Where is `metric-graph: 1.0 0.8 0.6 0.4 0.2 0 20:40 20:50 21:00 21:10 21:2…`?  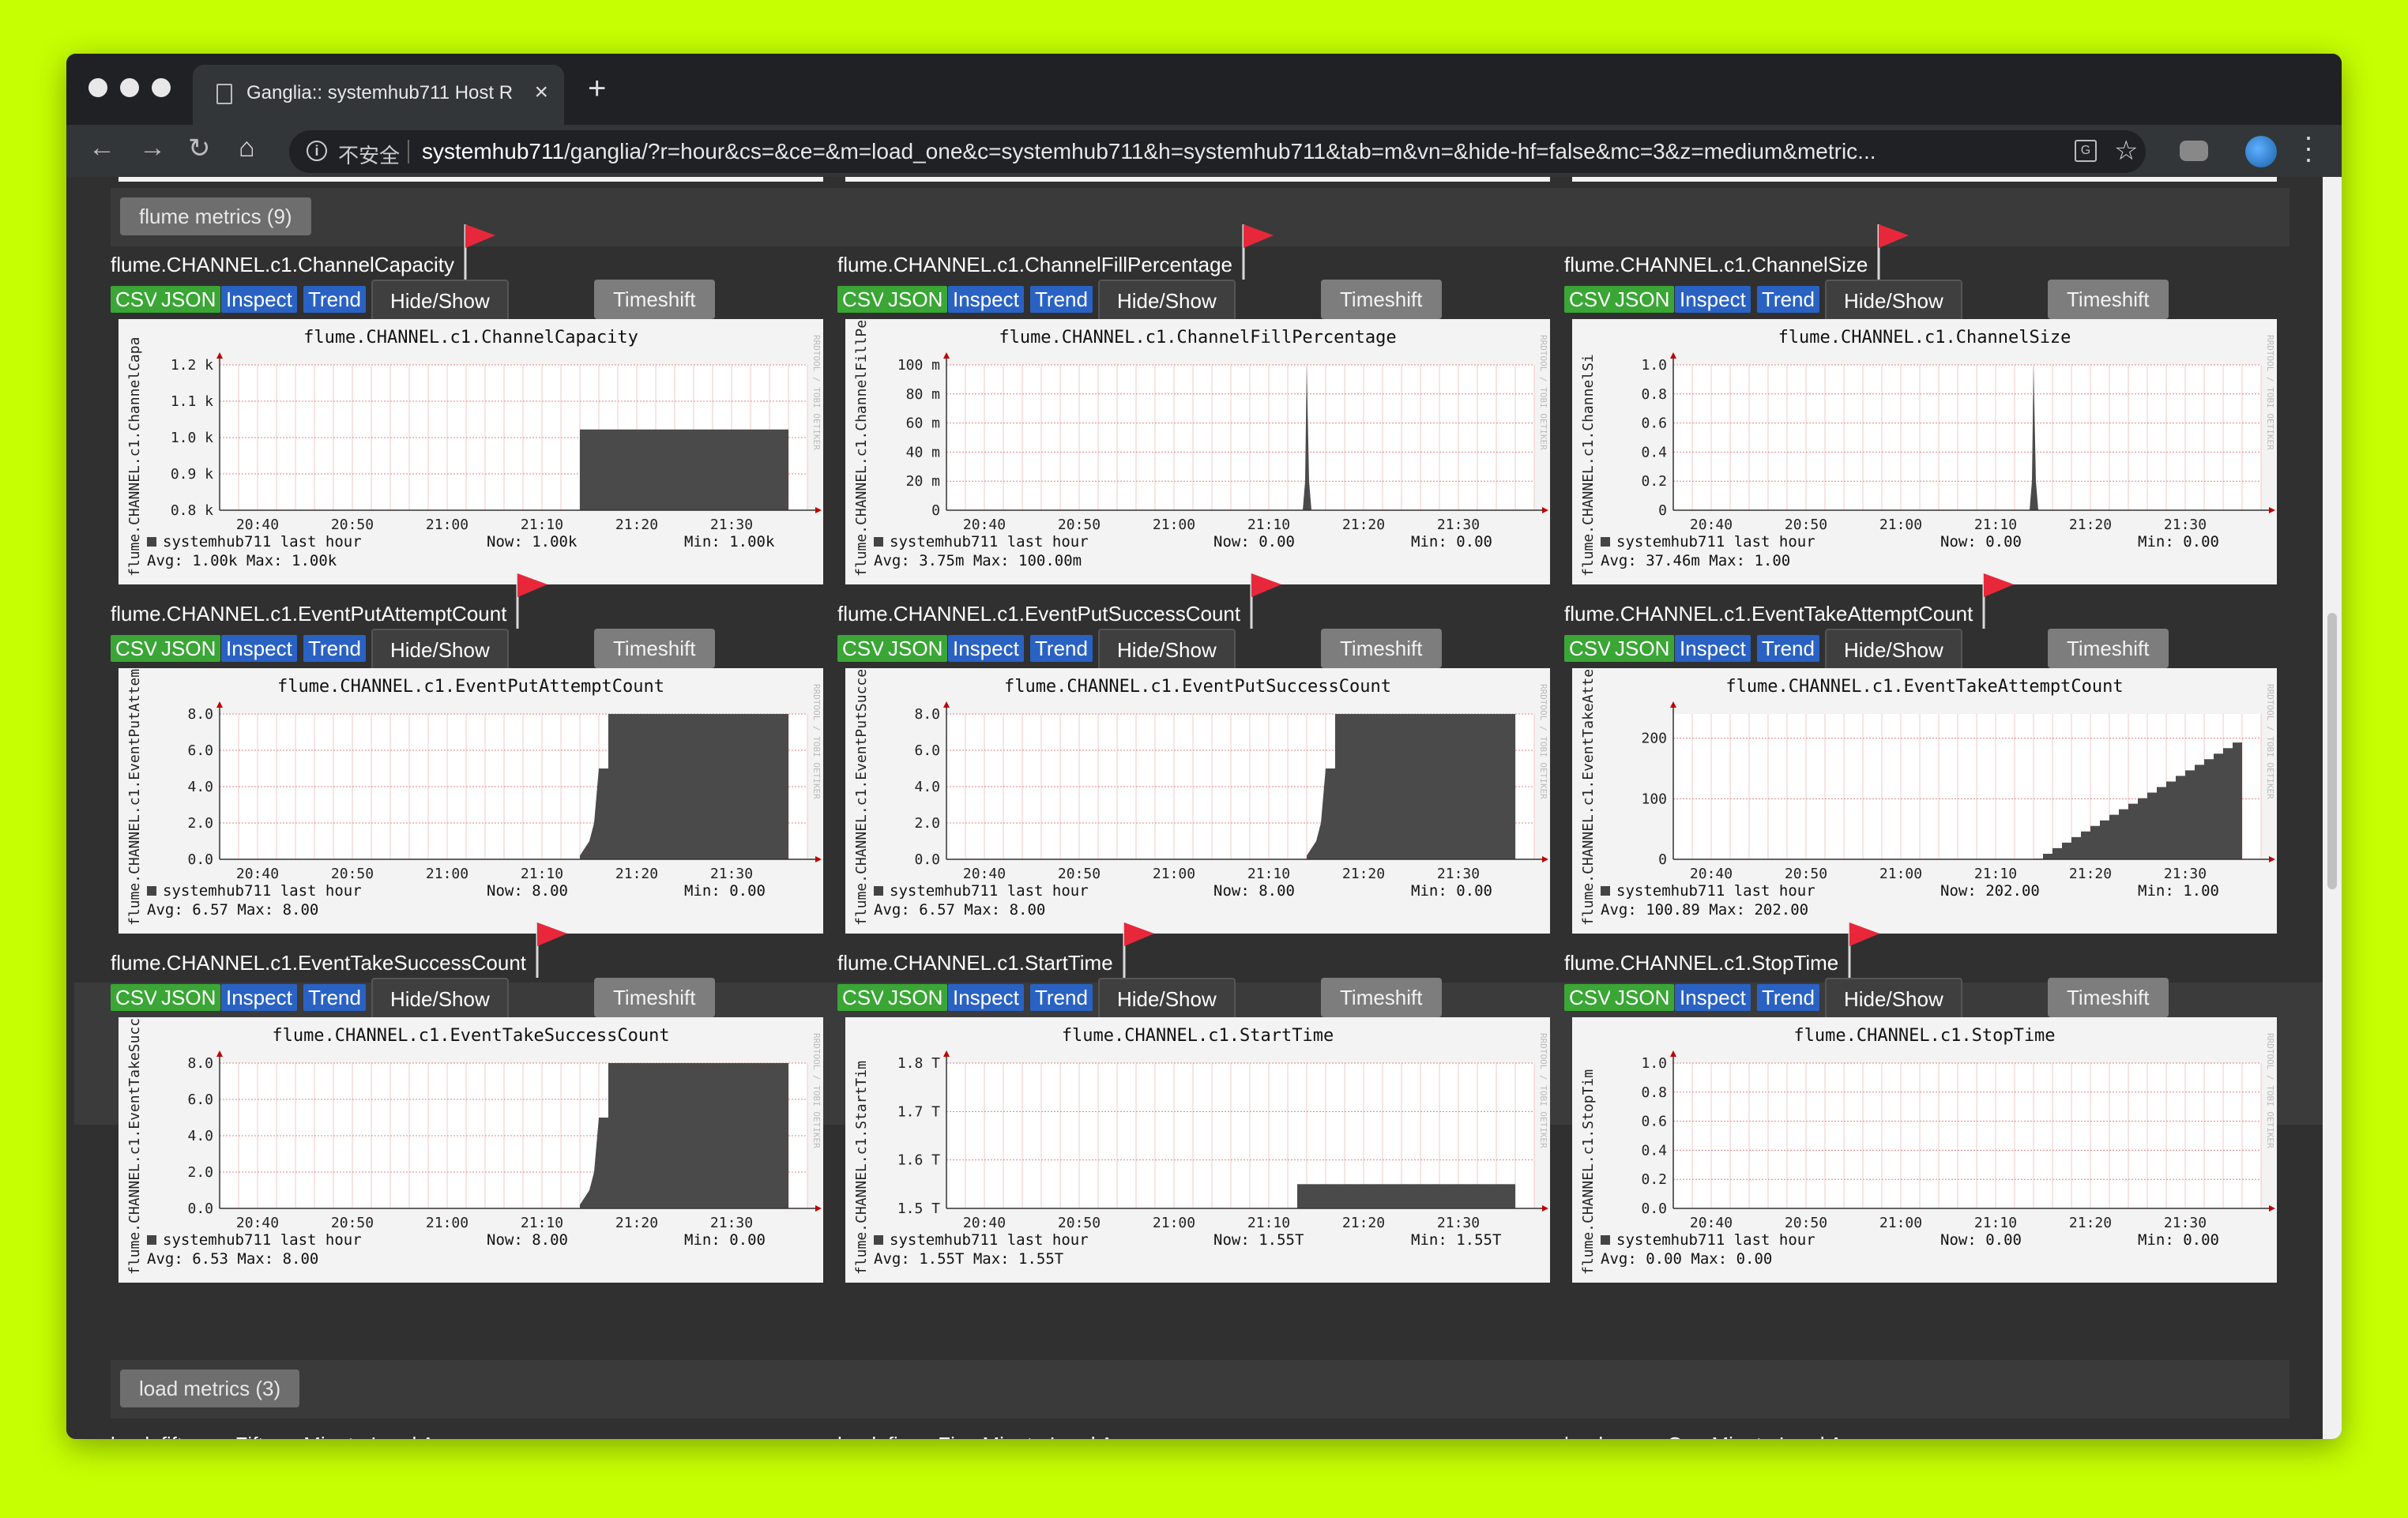 metric-graph: 1.0 0.8 0.6 0.4 0.2 0 20:40 20:50 21:00 21:10 21:2… is located at coordinates (1924, 451).